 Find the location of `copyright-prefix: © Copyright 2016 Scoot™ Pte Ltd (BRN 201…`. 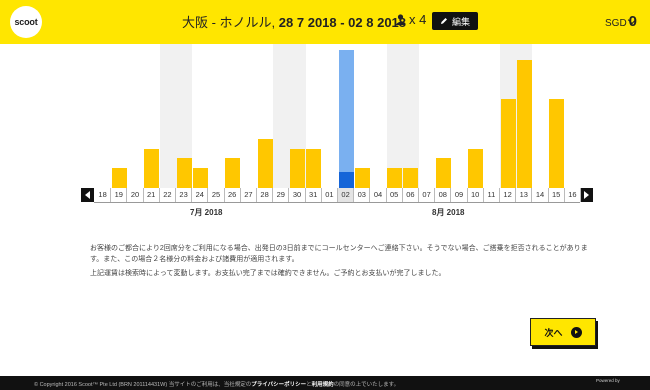

copyright-prefix: © Copyright 2016 Scoot™ Pte Ltd (BRN 201… is located at coordinates (143, 385).